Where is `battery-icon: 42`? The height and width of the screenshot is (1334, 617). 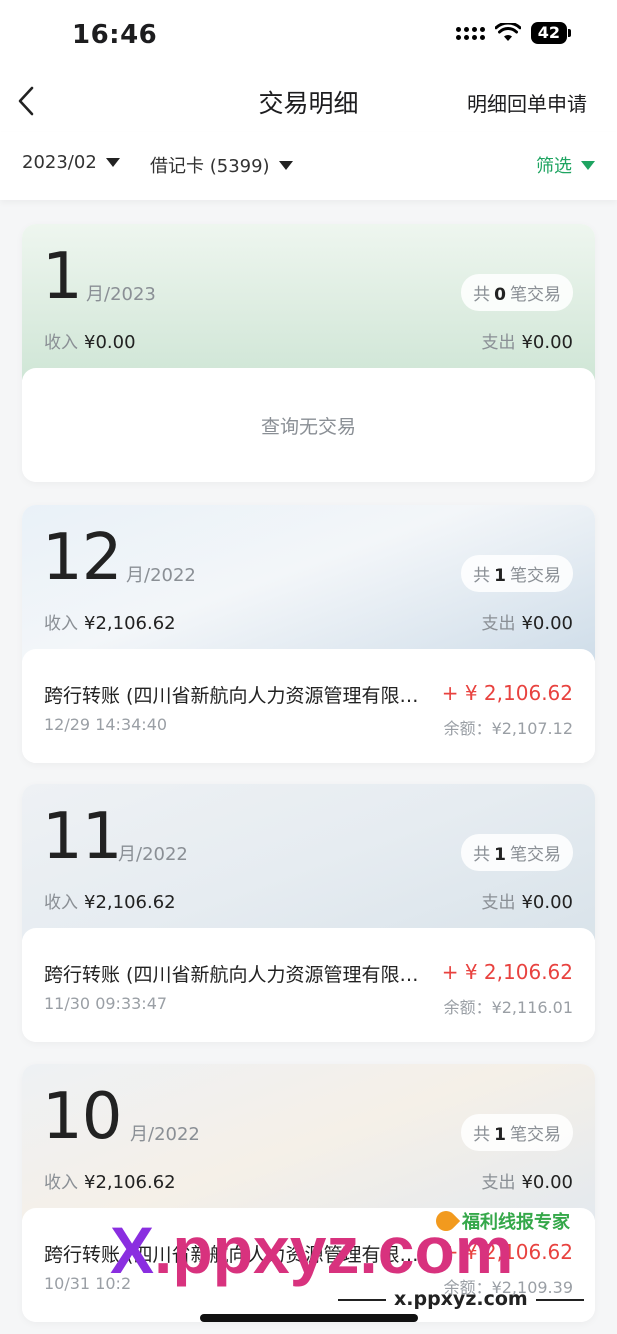 battery-icon: 42 is located at coordinates (550, 33).